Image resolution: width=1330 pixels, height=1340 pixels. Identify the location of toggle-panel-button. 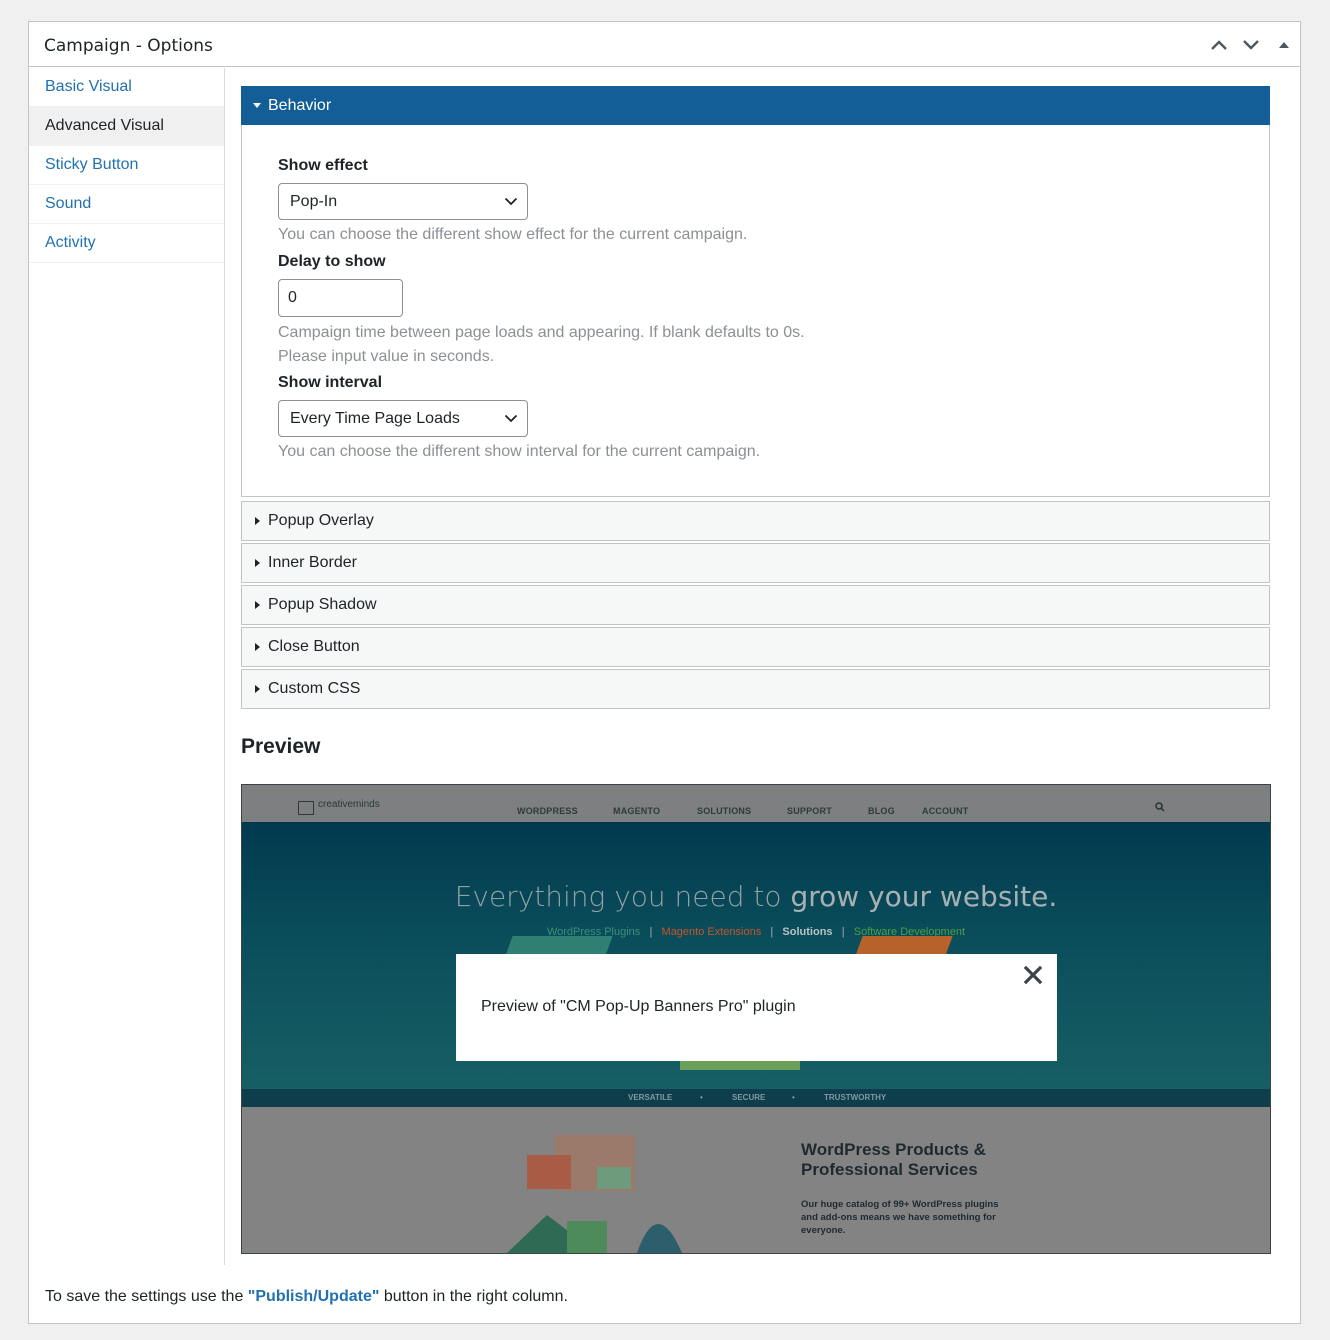
(1284, 45).